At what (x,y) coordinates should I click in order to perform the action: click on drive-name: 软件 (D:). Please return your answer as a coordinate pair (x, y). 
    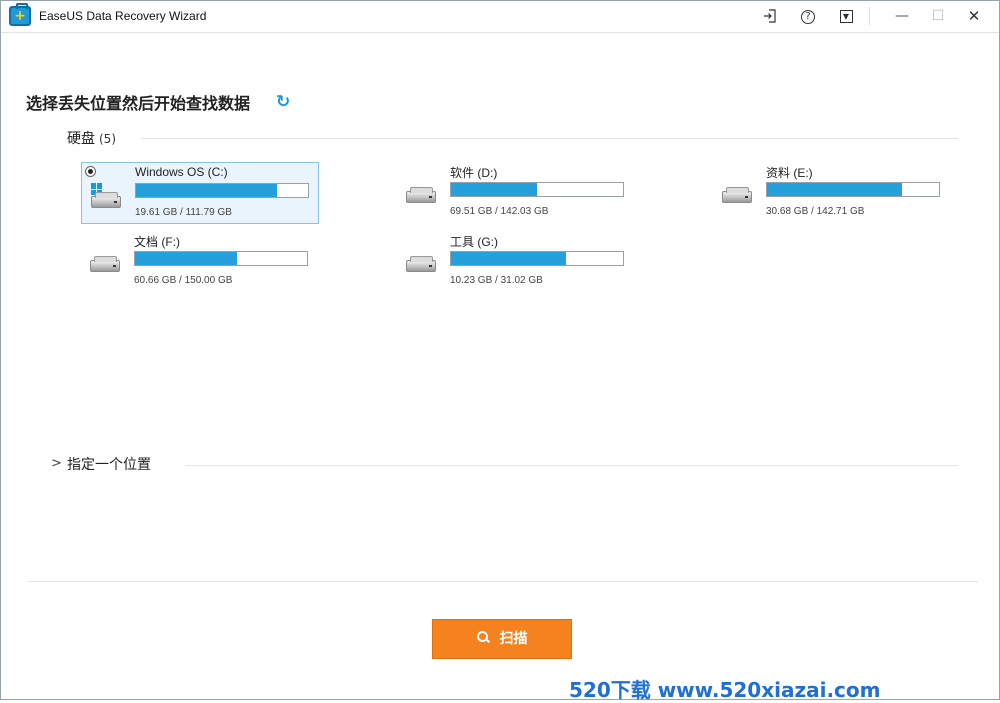
    Looking at the image, I should click on (474, 173).